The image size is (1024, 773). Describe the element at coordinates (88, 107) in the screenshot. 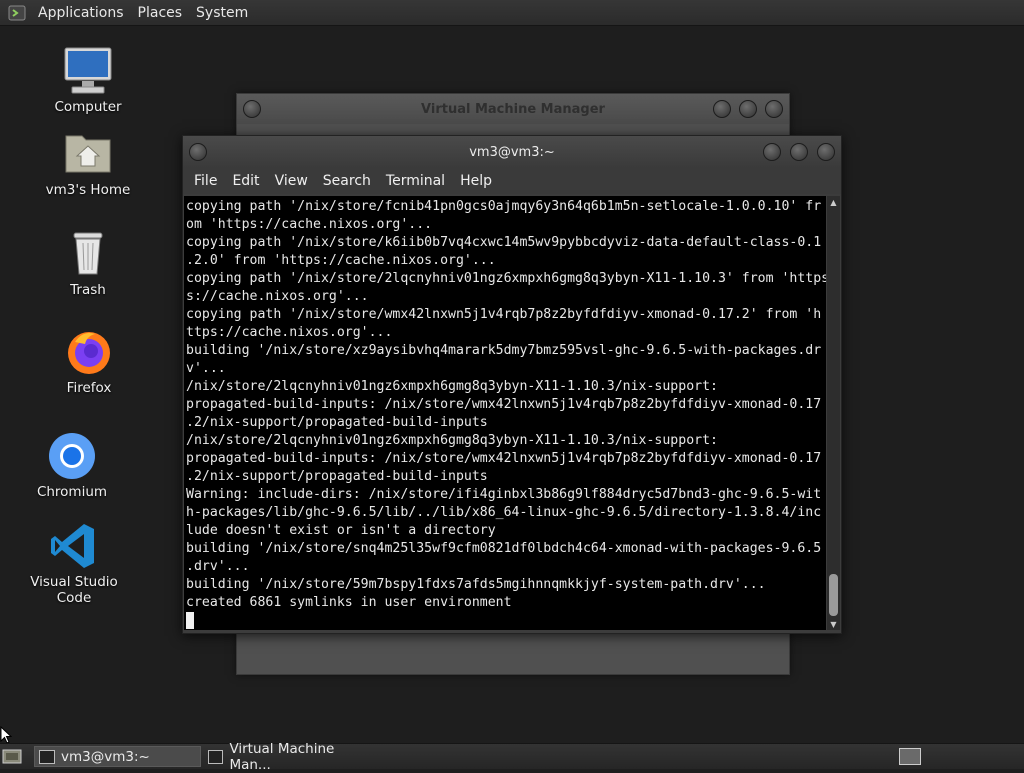

I see `desktop-icon-label: Computer` at that location.